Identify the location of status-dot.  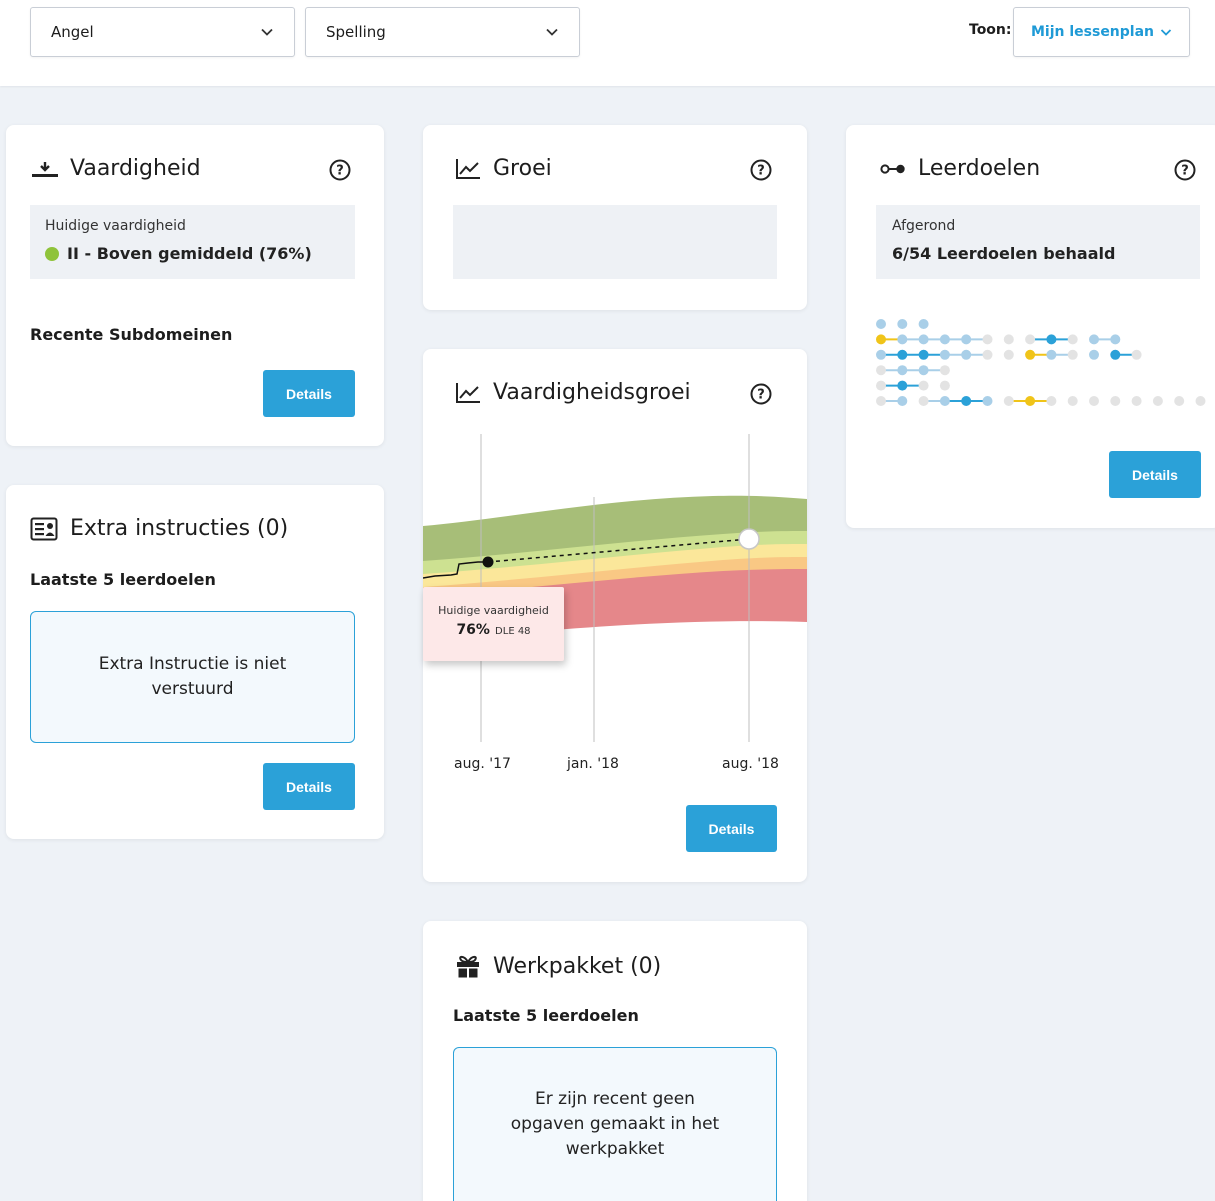
(52, 253).